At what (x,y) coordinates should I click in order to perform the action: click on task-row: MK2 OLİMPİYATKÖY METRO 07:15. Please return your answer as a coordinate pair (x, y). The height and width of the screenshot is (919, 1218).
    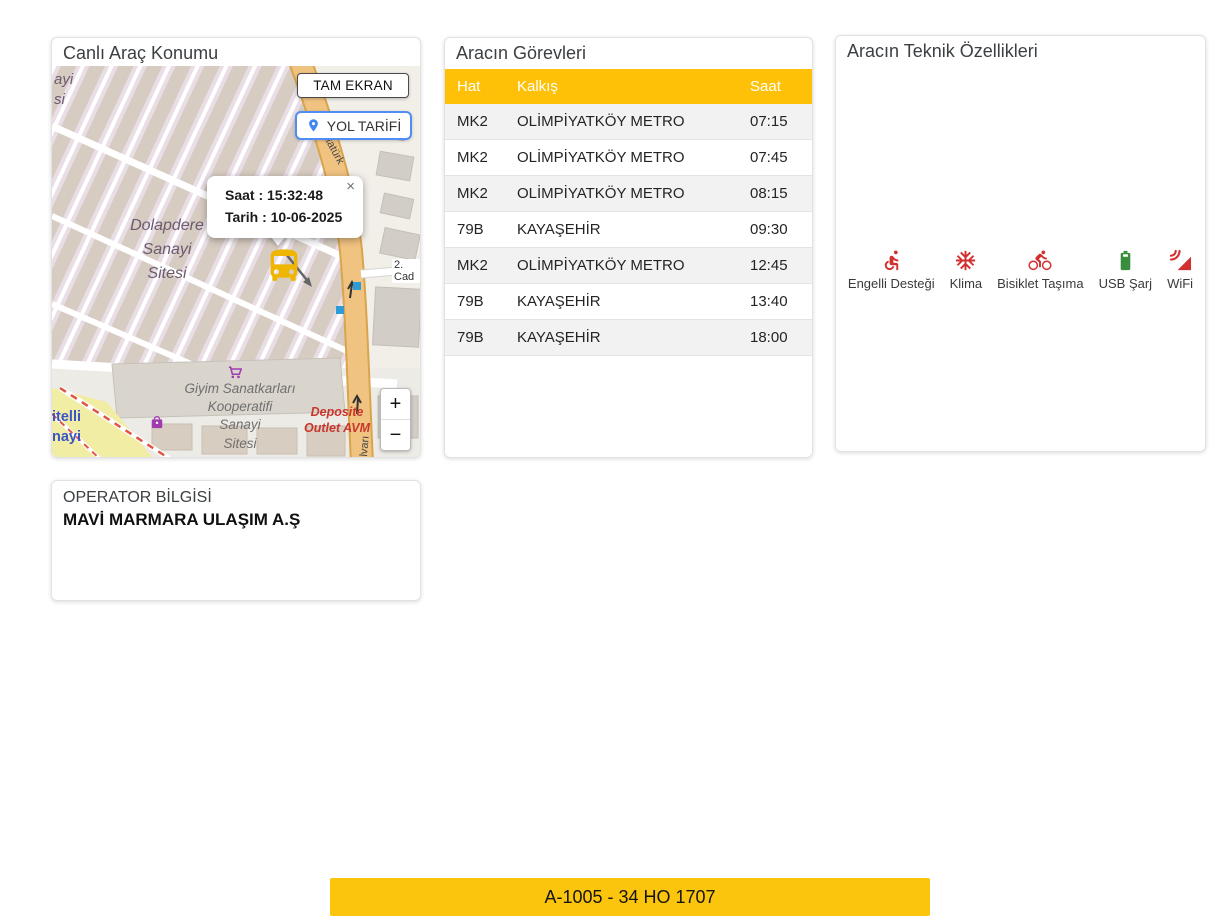
    Looking at the image, I should click on (628, 122).